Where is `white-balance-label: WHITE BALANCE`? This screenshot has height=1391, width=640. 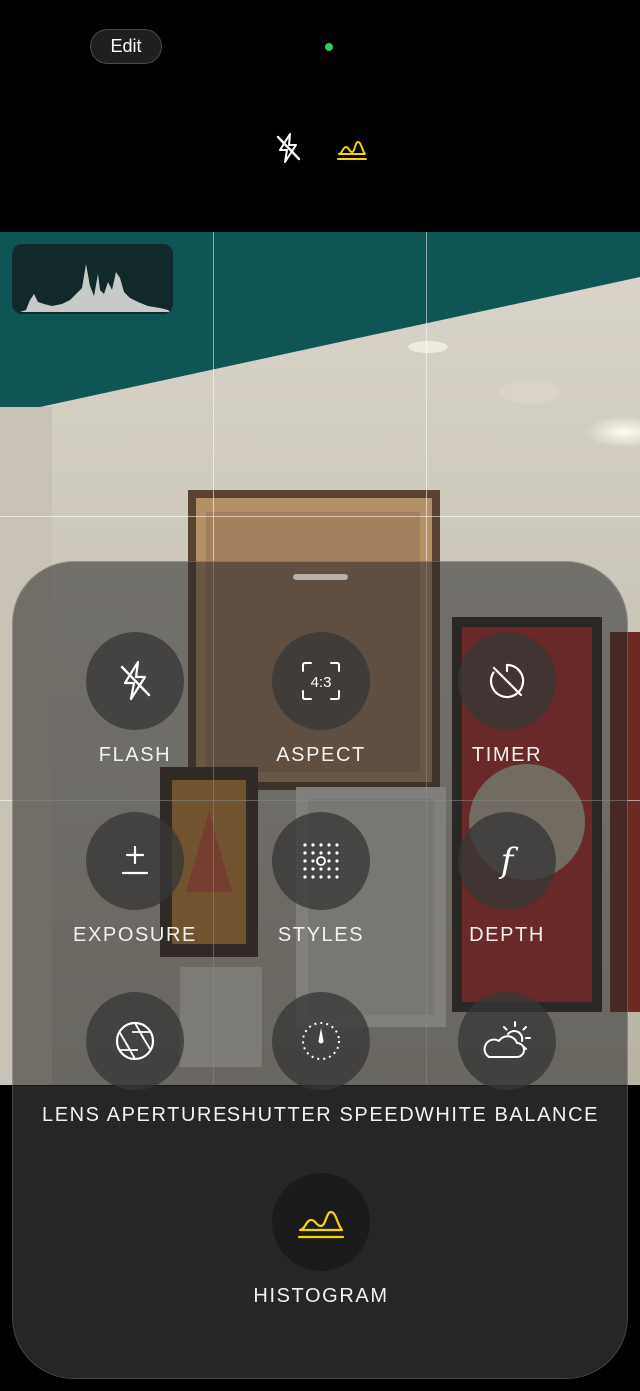 white-balance-label: WHITE BALANCE is located at coordinates (507, 1115).